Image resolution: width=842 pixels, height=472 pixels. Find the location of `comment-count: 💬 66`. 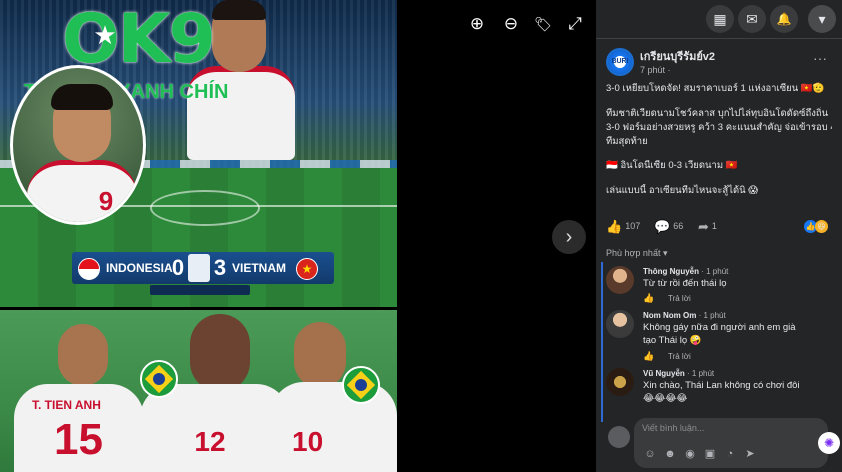

comment-count: 💬 66 is located at coordinates (679, 226).